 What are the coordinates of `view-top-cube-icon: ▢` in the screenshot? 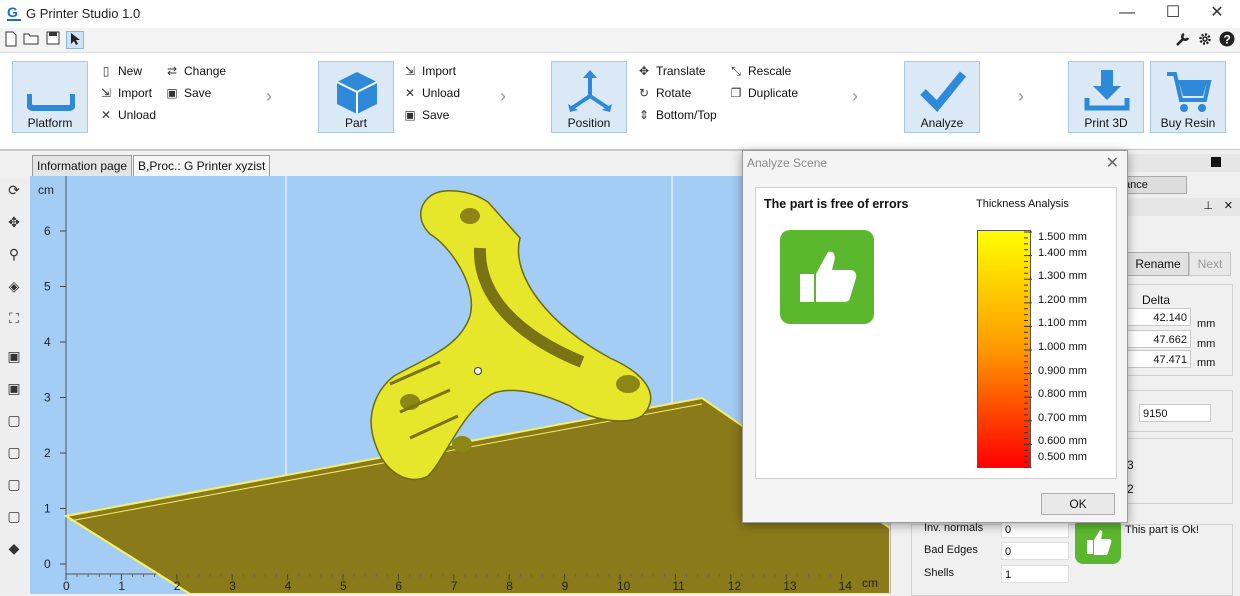 It's located at (14, 484).